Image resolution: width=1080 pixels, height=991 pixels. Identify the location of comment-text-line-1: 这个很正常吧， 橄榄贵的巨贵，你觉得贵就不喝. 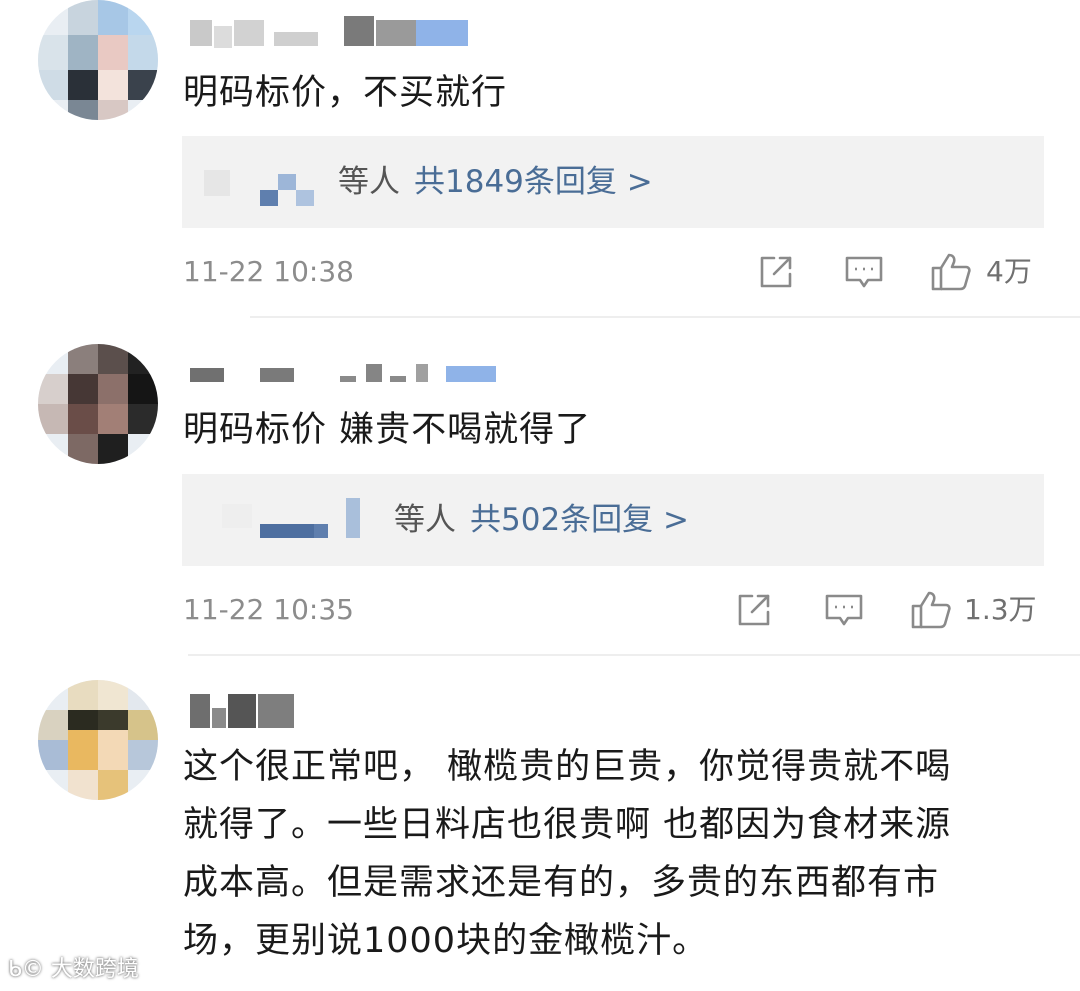
(567, 767).